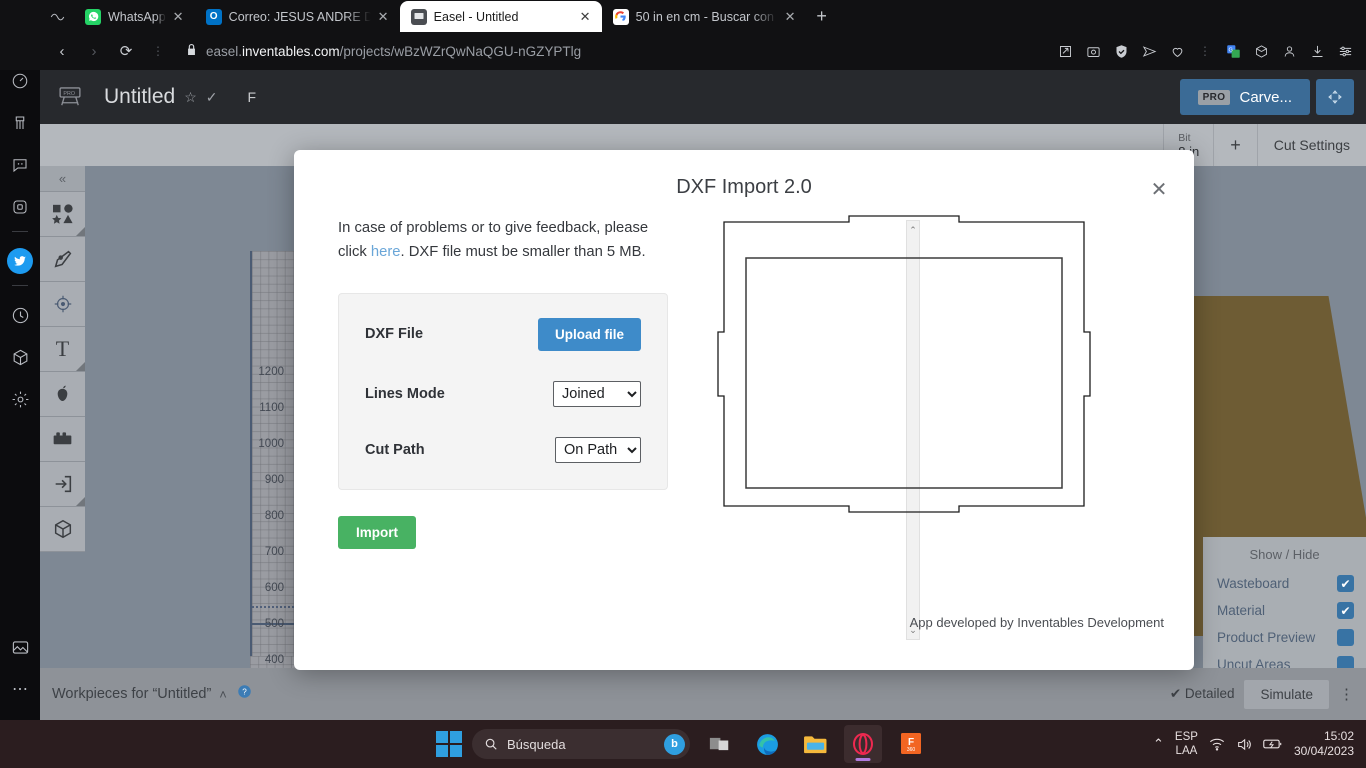 This screenshot has height=768, width=1366. Describe the element at coordinates (1186, 744) in the screenshot. I see `language-indicator: ESP LAA` at that location.